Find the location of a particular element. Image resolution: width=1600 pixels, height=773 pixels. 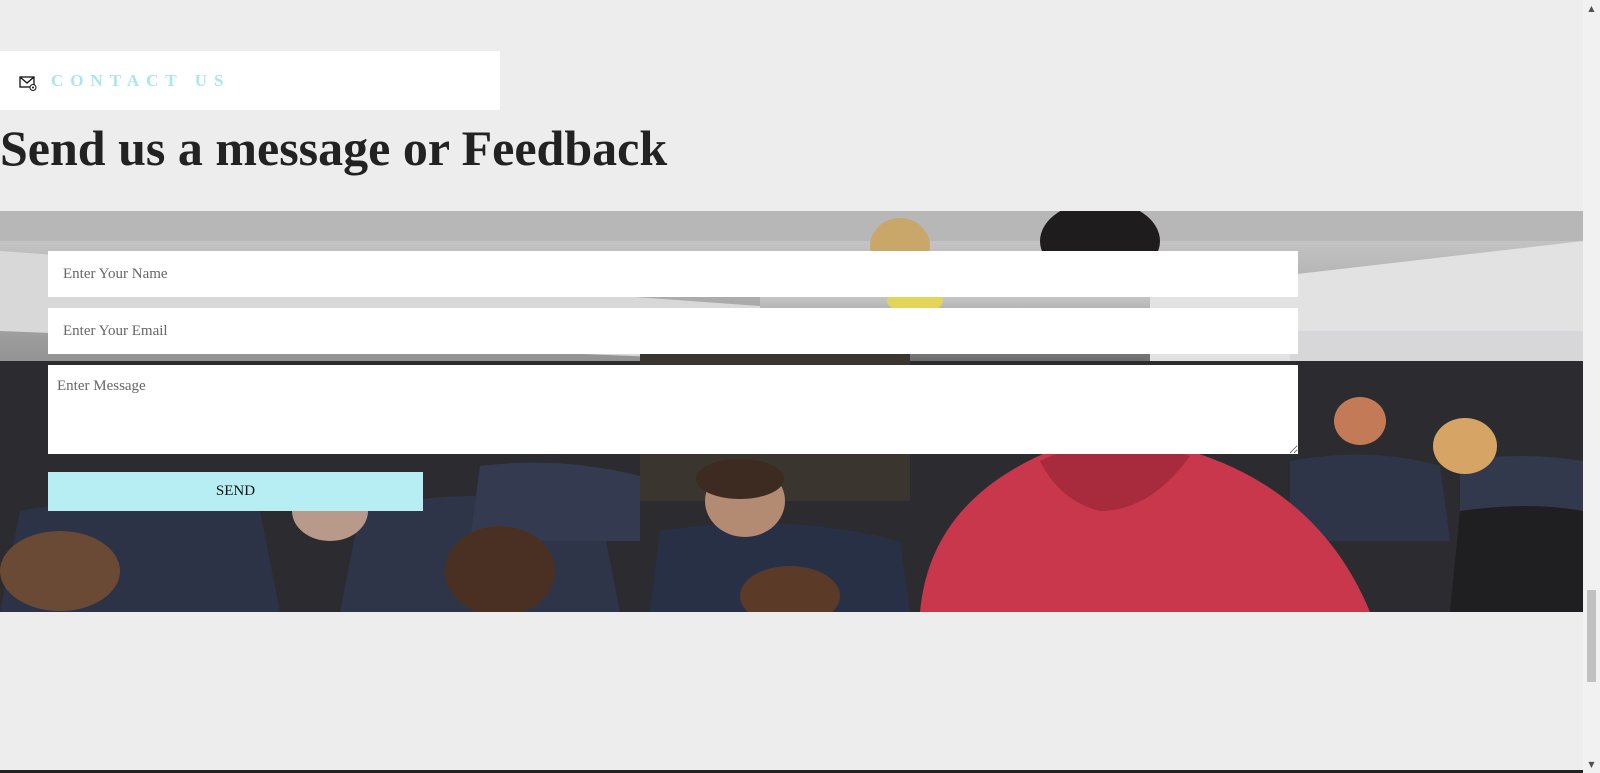

scroll-up-arrow-icon: ▲ is located at coordinates (1591, 8).